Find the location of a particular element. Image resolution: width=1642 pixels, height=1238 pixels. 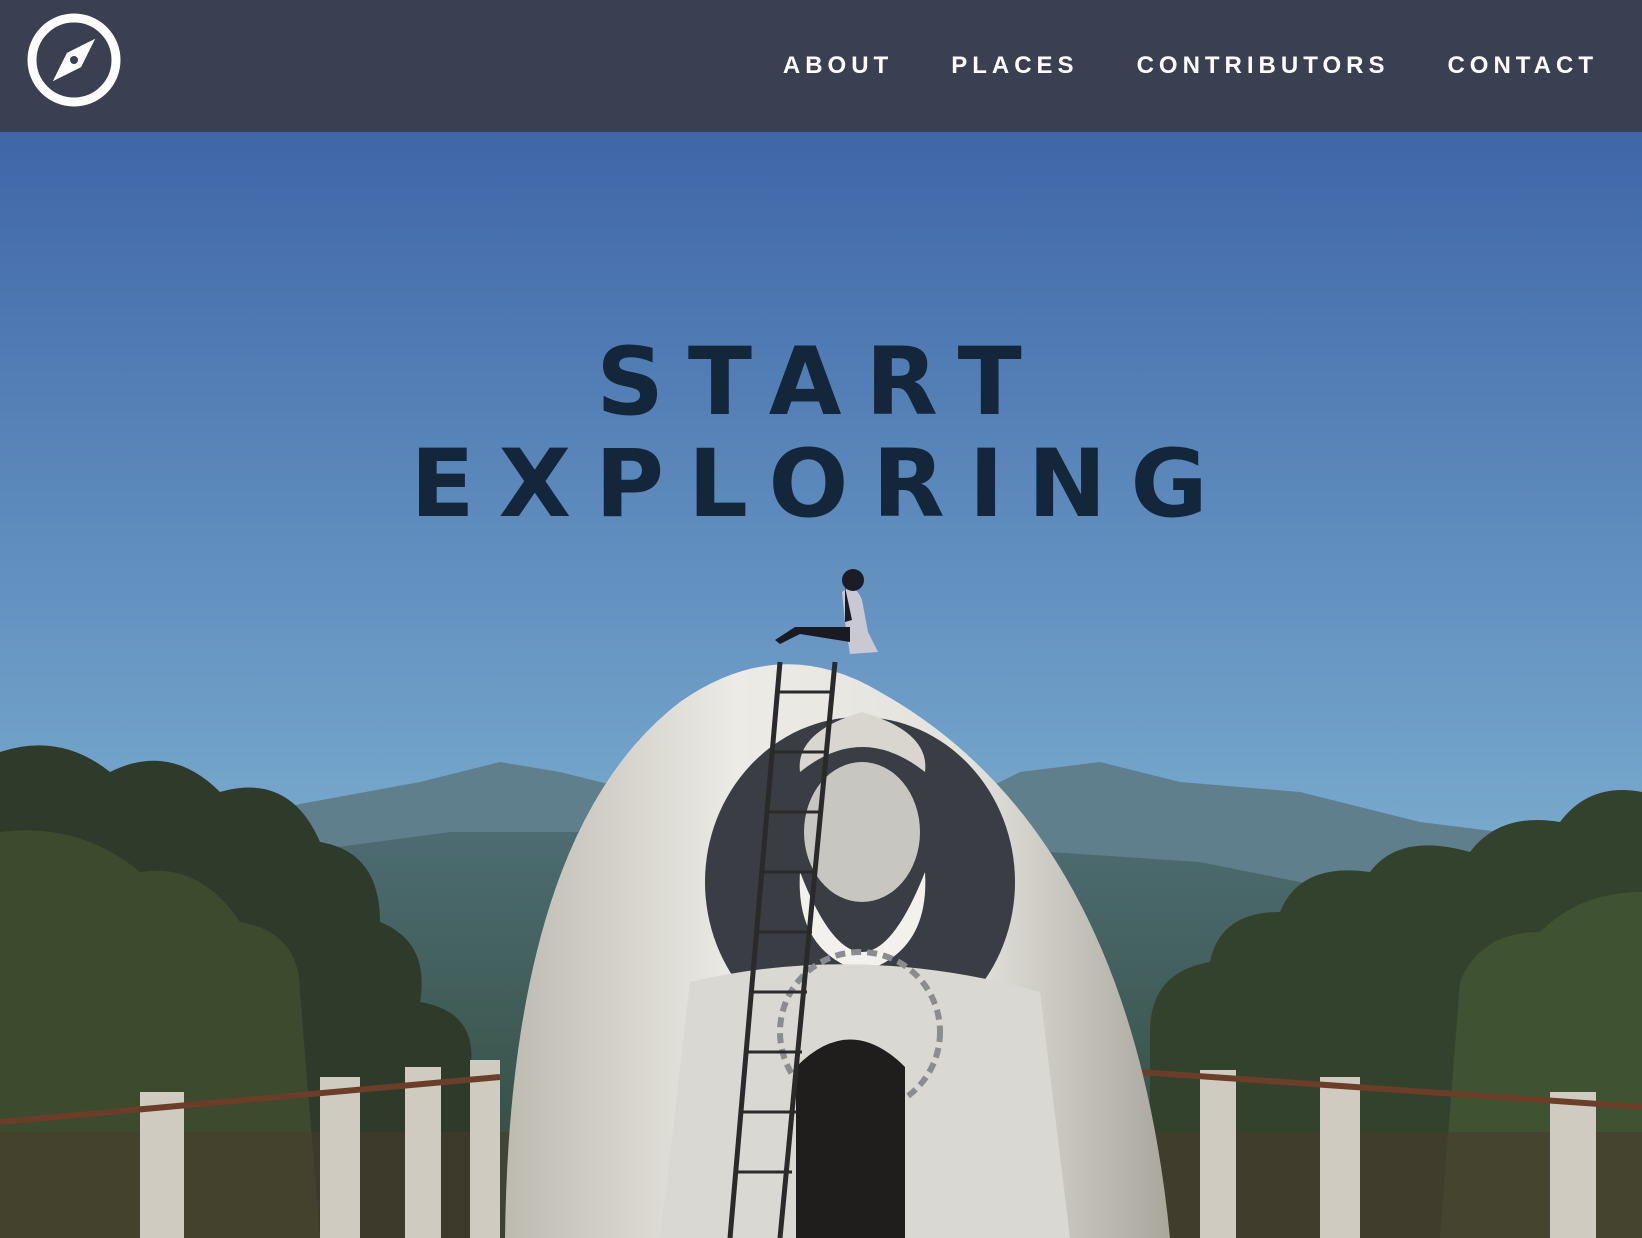

top-navbar: ABOUT PLACES CONTRIBUTORS CONTACT is located at coordinates (821, 66).